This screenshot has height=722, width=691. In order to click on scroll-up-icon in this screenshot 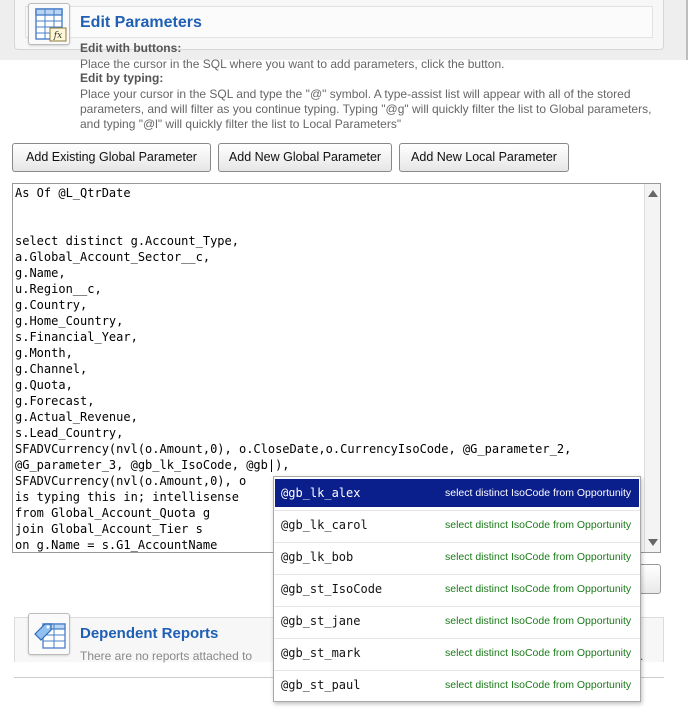, I will do `click(653, 193)`.